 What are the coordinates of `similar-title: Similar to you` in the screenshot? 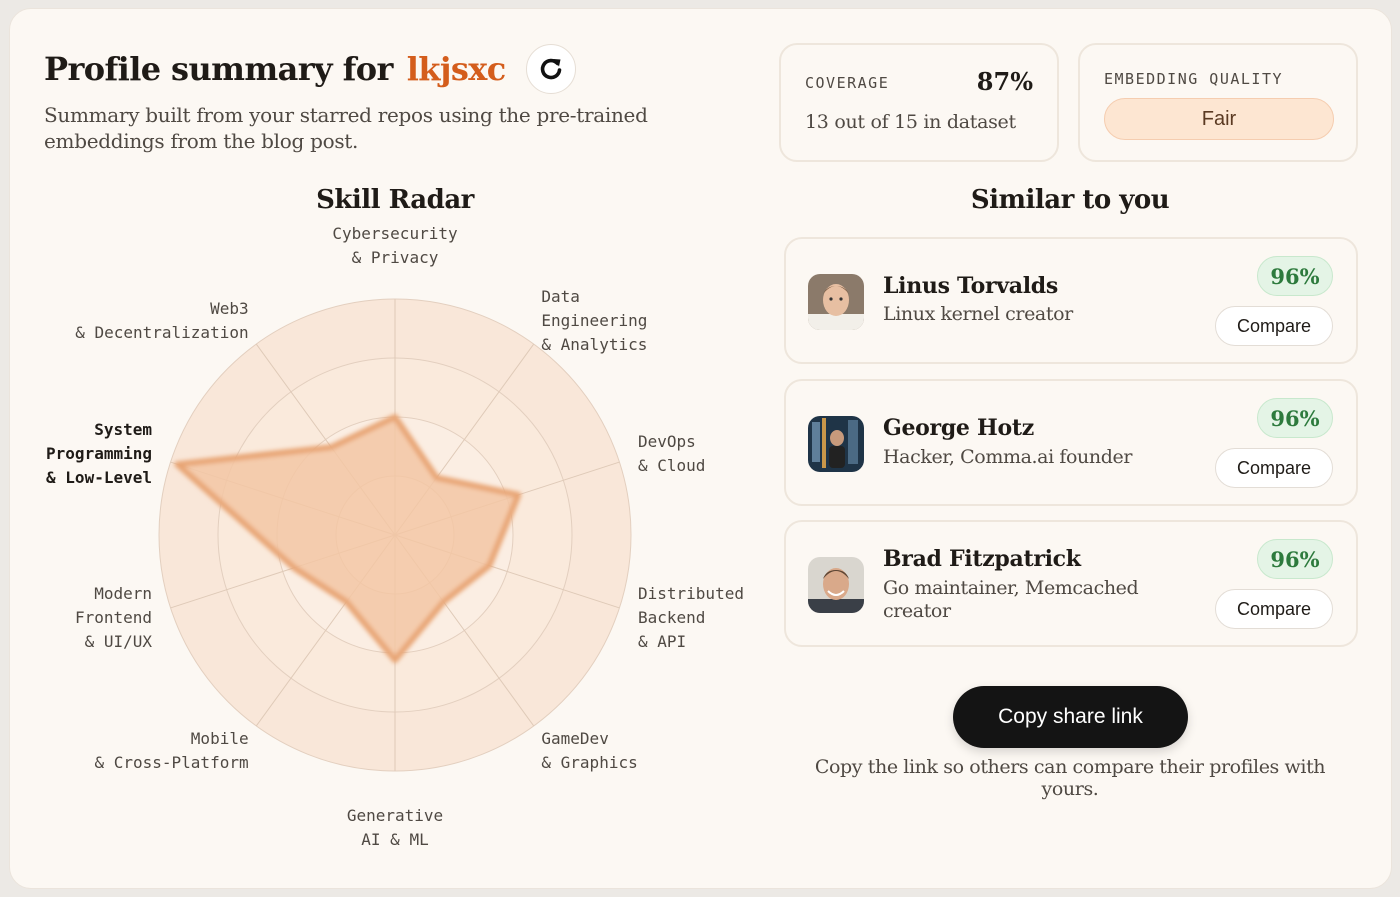 It's located at (1070, 200).